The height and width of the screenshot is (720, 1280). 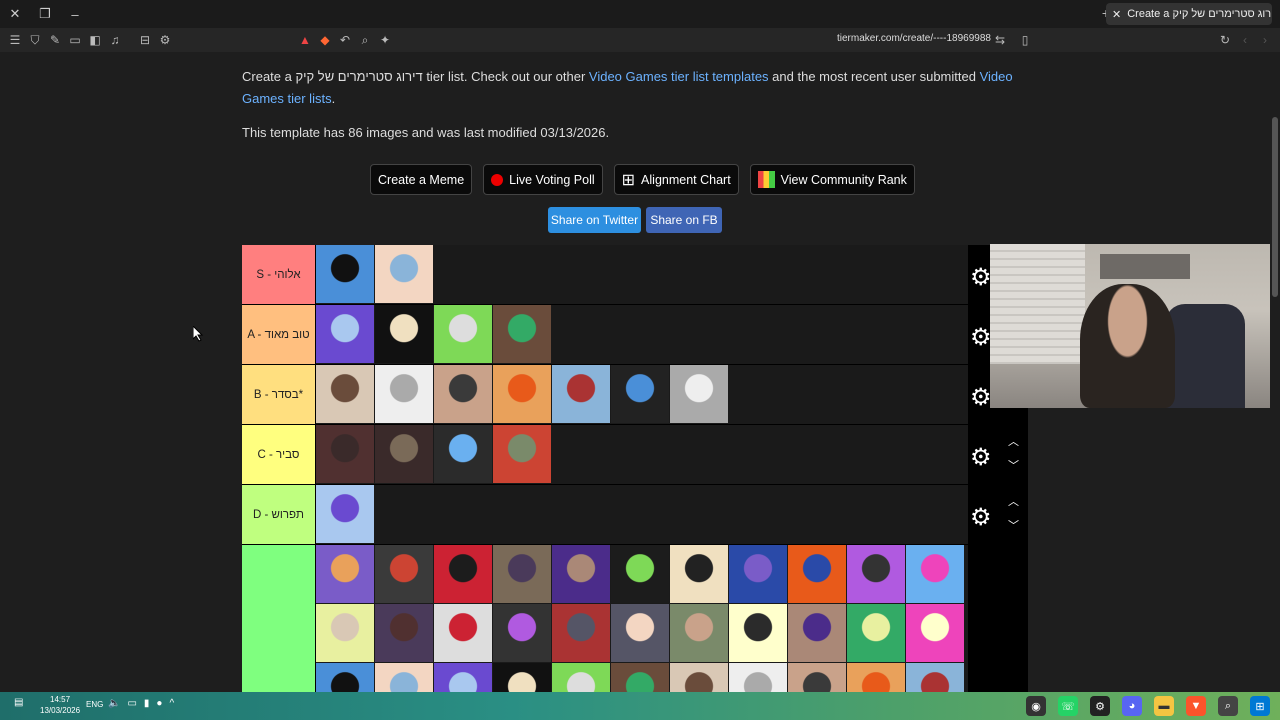 What do you see at coordinates (305, 40) in the screenshot?
I see `brave-rewards-icon: ▲` at bounding box center [305, 40].